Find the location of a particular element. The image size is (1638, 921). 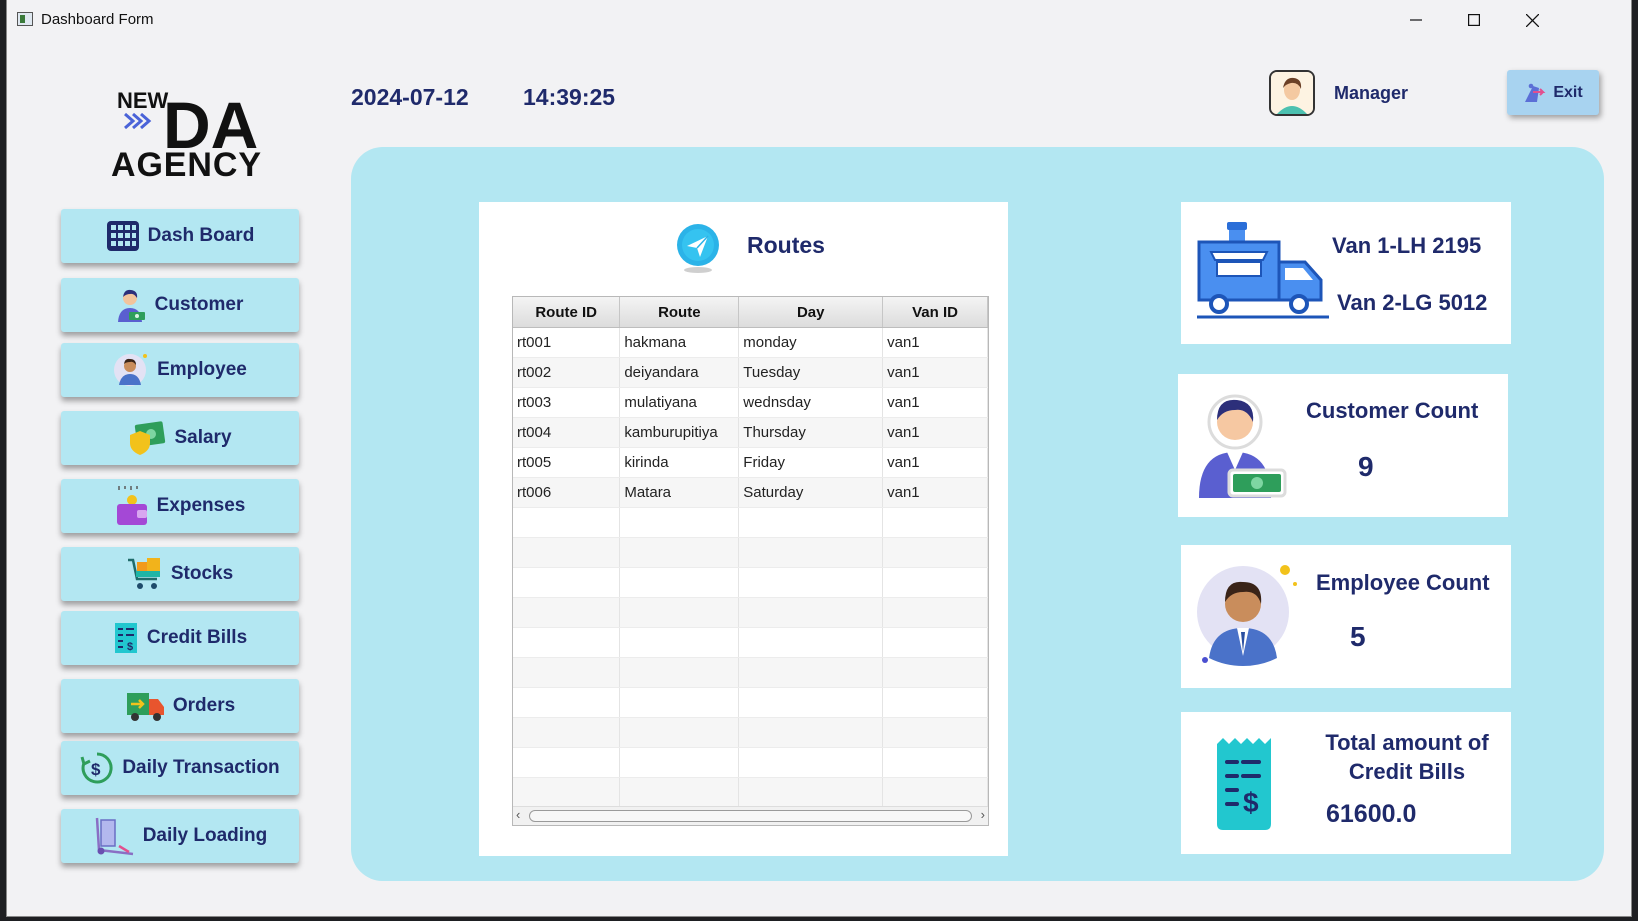

nav-stocks-button: Stocks is located at coordinates (180, 574).